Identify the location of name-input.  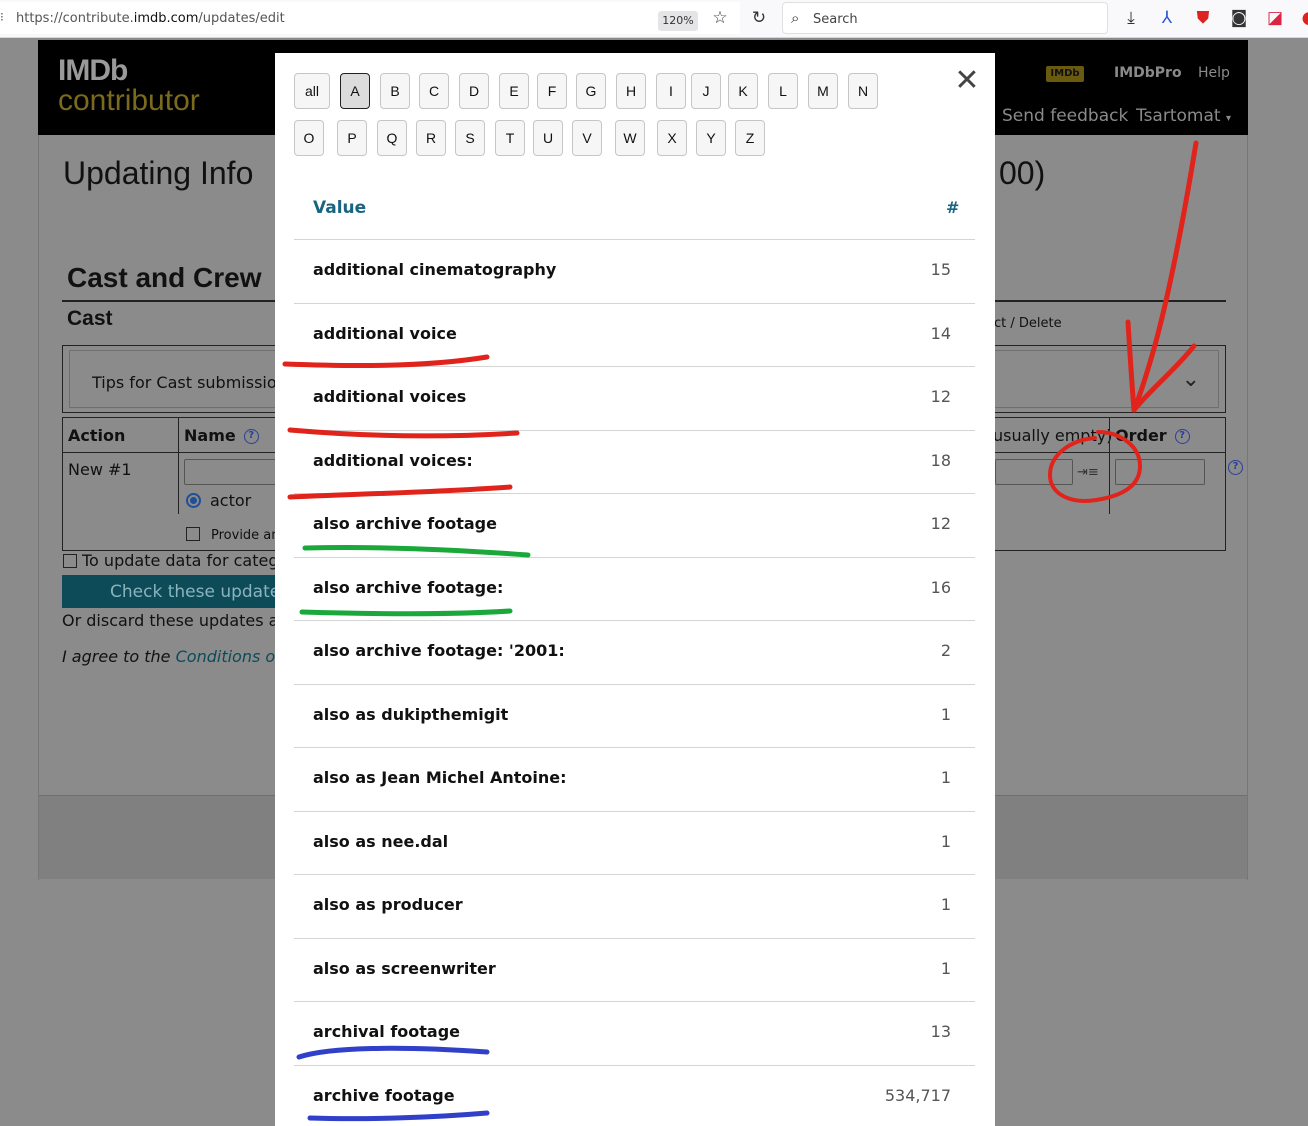
(234, 472).